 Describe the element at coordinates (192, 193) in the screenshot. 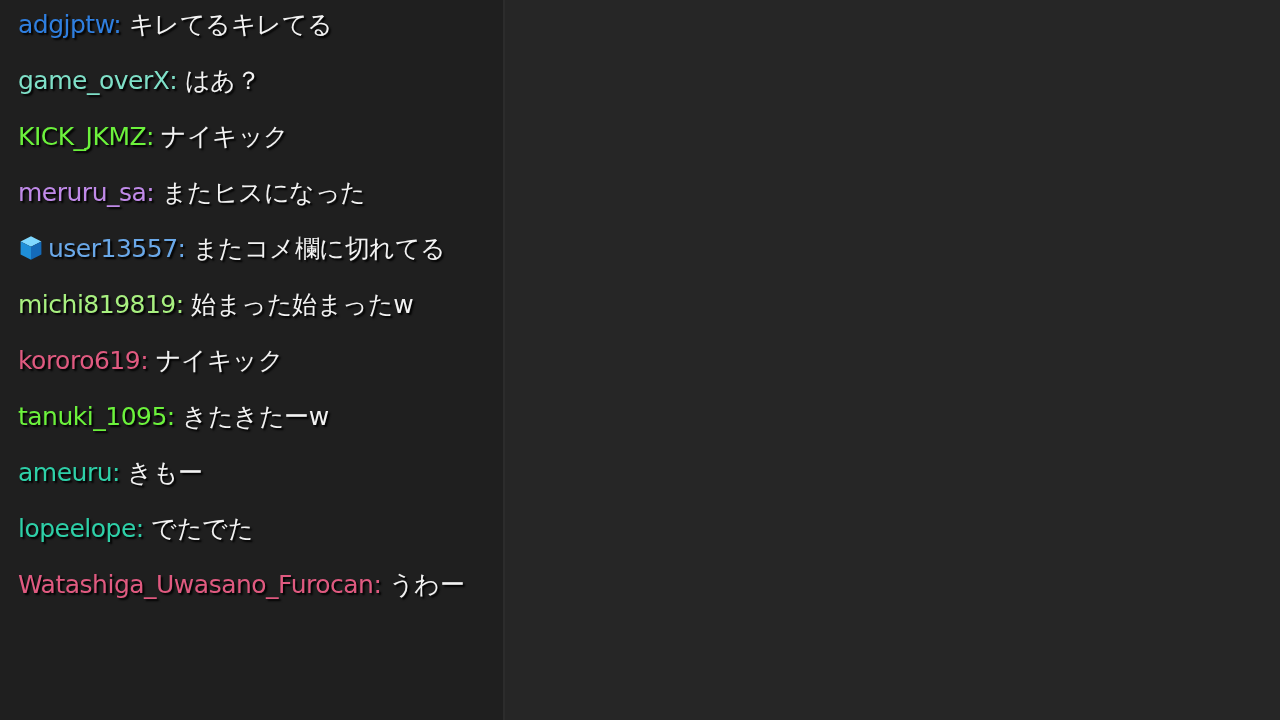

I see `chat-message: meruru_sa: またヒスになった` at that location.